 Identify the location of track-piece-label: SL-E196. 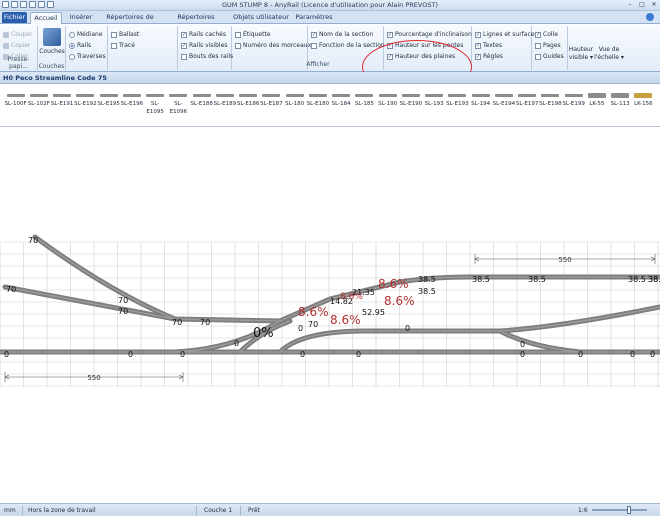
(131, 104).